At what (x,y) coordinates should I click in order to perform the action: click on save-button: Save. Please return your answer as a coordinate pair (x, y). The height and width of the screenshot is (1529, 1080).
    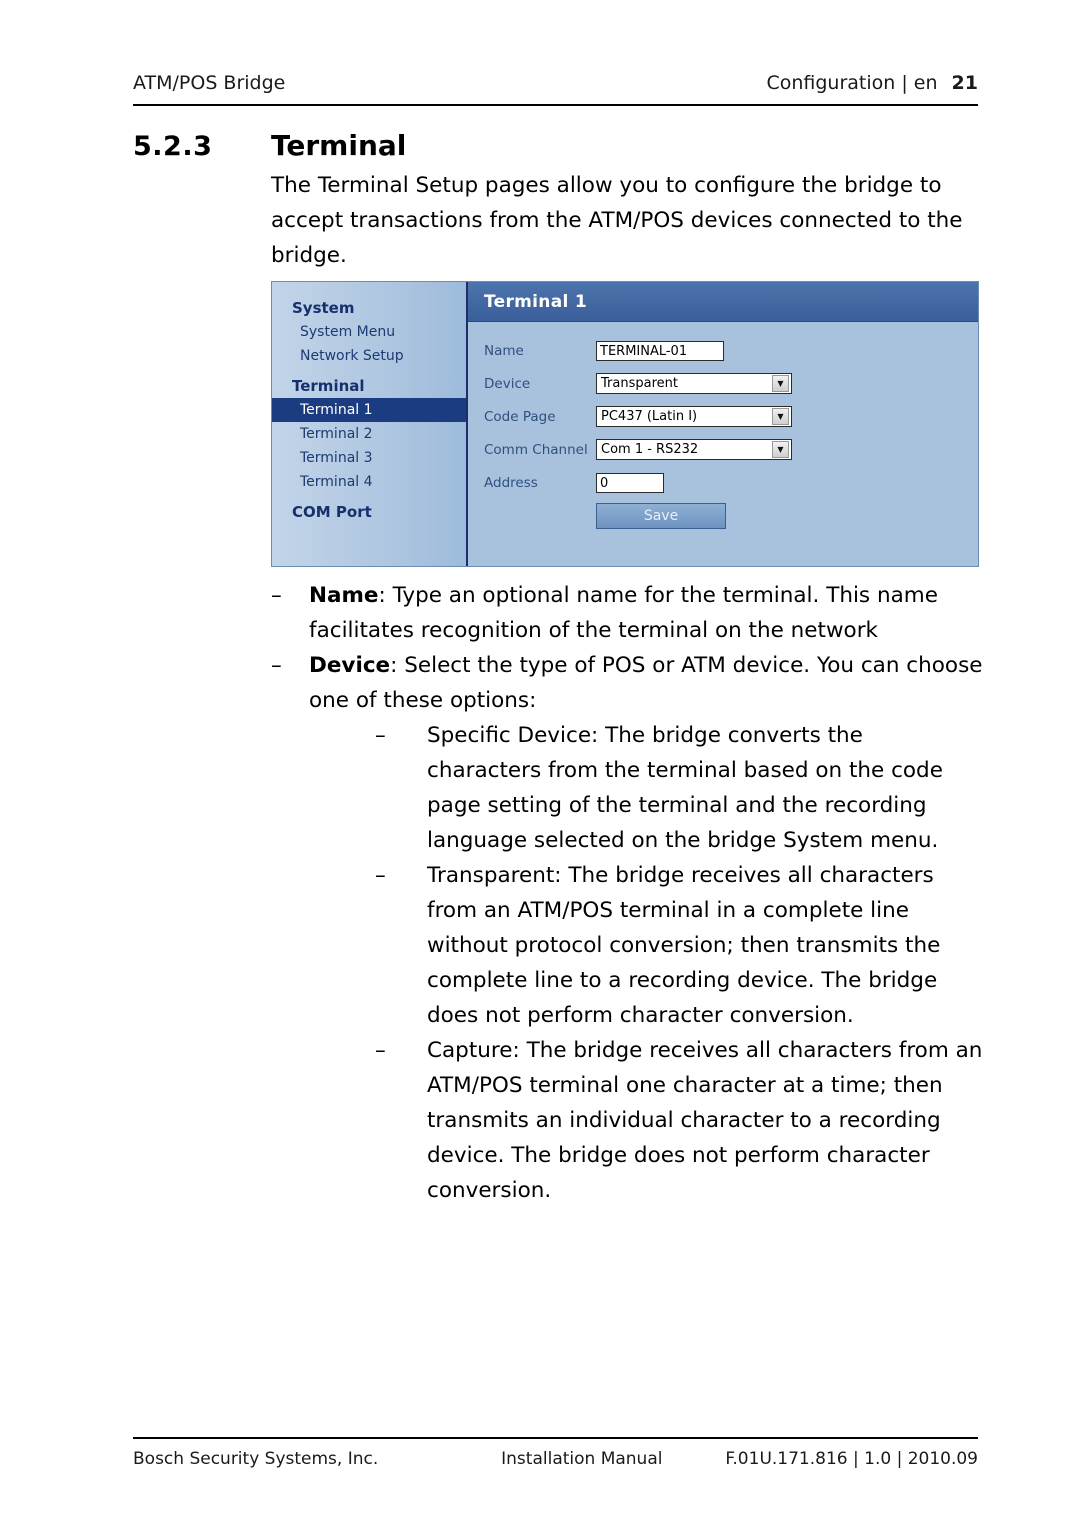
    Looking at the image, I should click on (661, 516).